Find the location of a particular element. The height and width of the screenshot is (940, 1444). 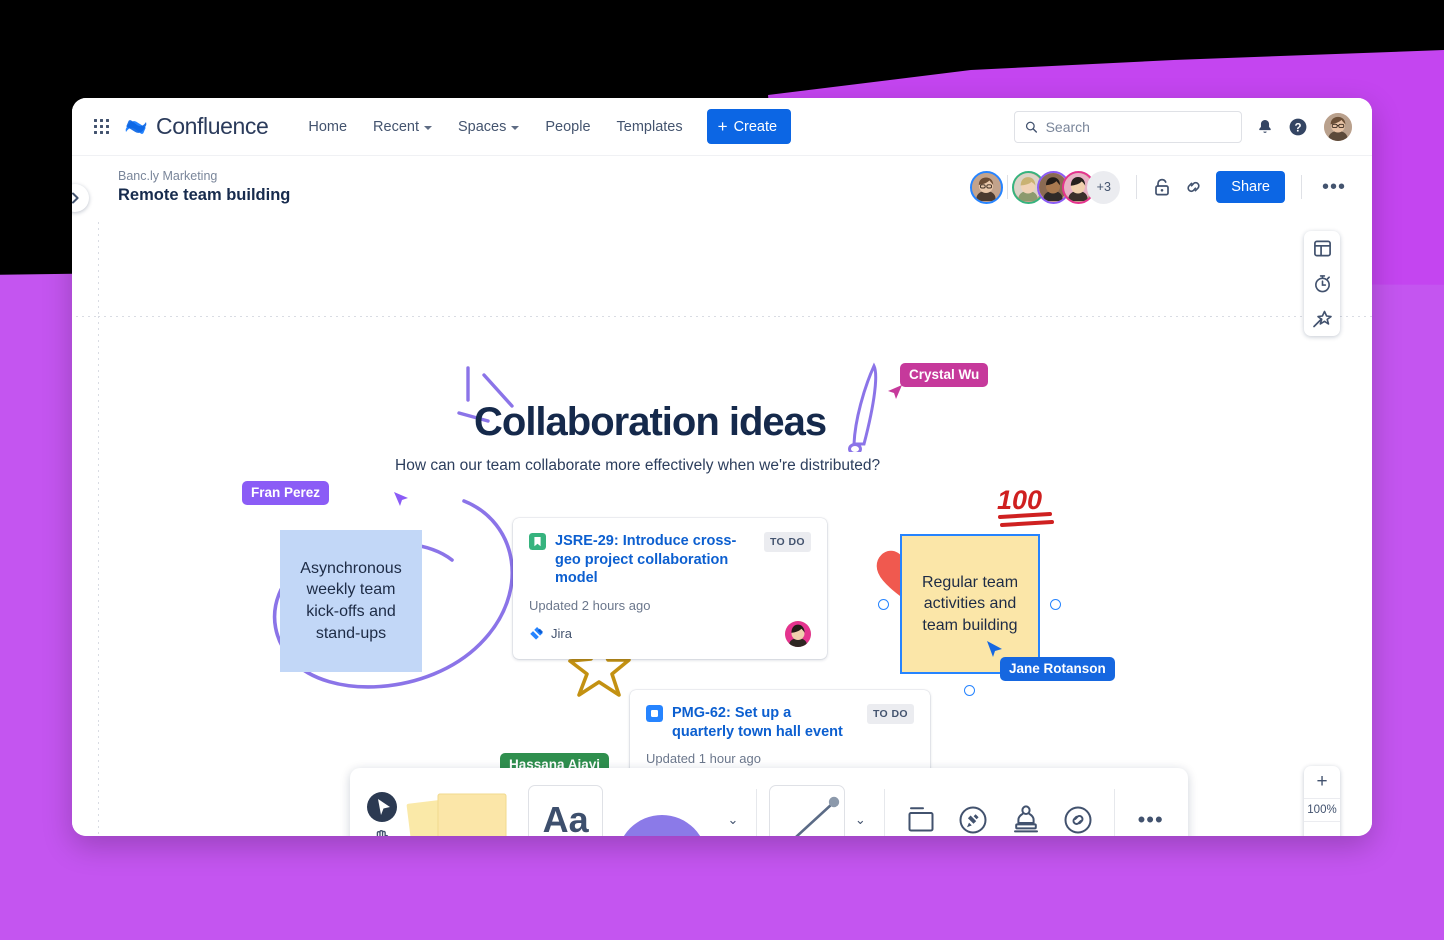

create-button: + Create is located at coordinates (749, 126).